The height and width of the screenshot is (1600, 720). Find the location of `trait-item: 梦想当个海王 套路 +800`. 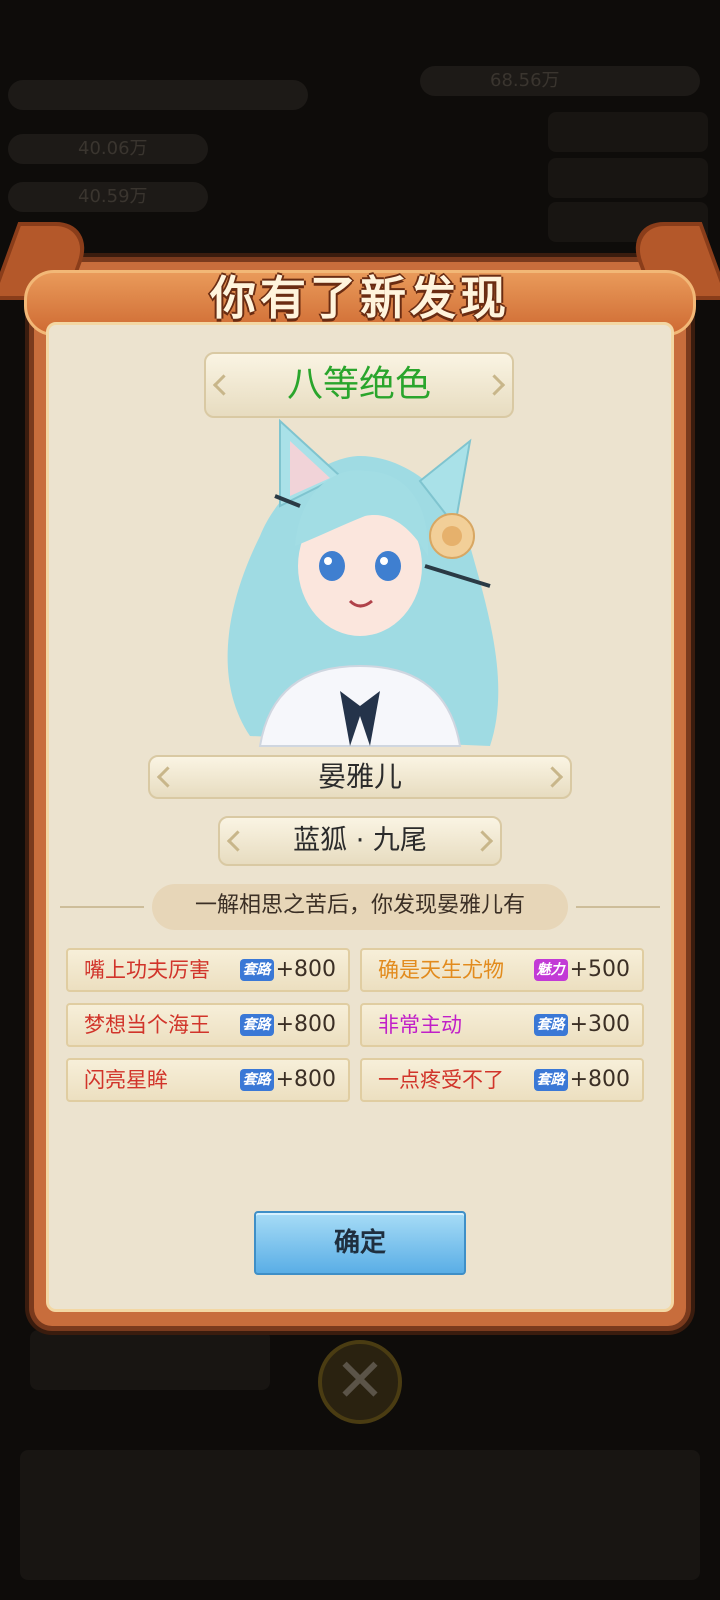

trait-item: 梦想当个海王 套路 +800 is located at coordinates (208, 1025).